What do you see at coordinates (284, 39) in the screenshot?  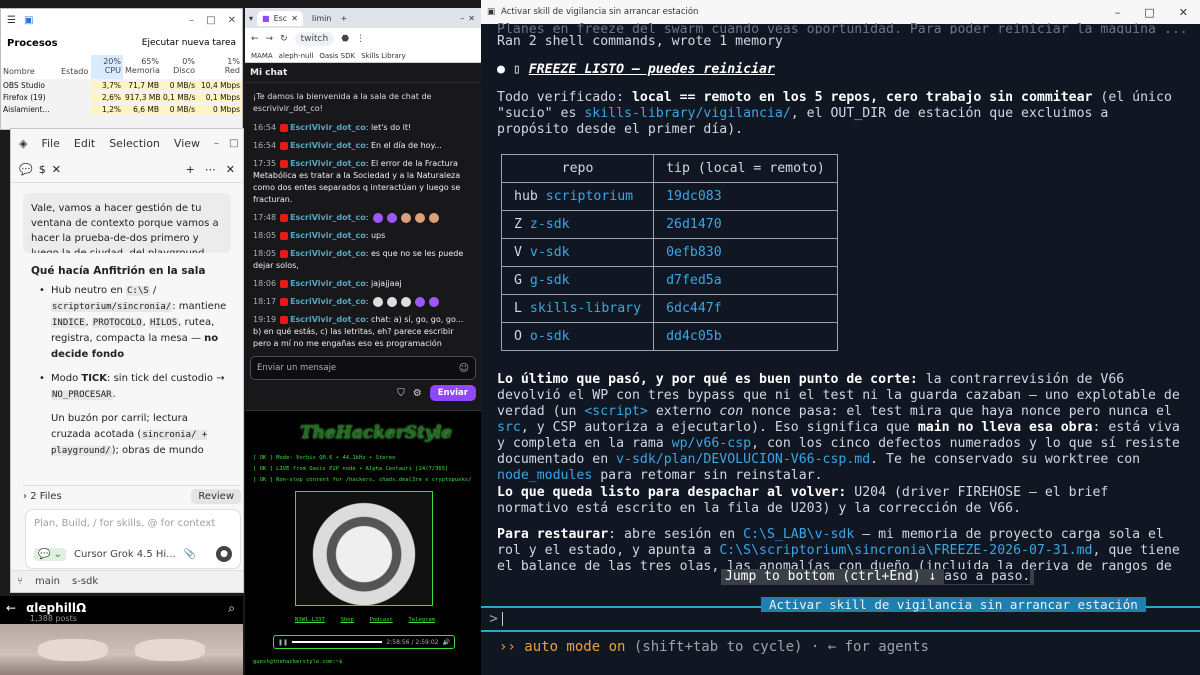 I see `reload-icon: ↻` at bounding box center [284, 39].